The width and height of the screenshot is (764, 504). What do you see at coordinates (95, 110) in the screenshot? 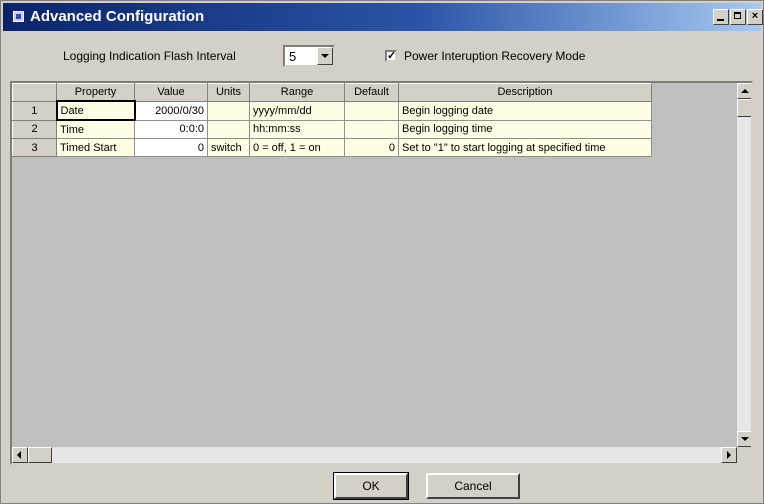
I see `cell-property: Date` at bounding box center [95, 110].